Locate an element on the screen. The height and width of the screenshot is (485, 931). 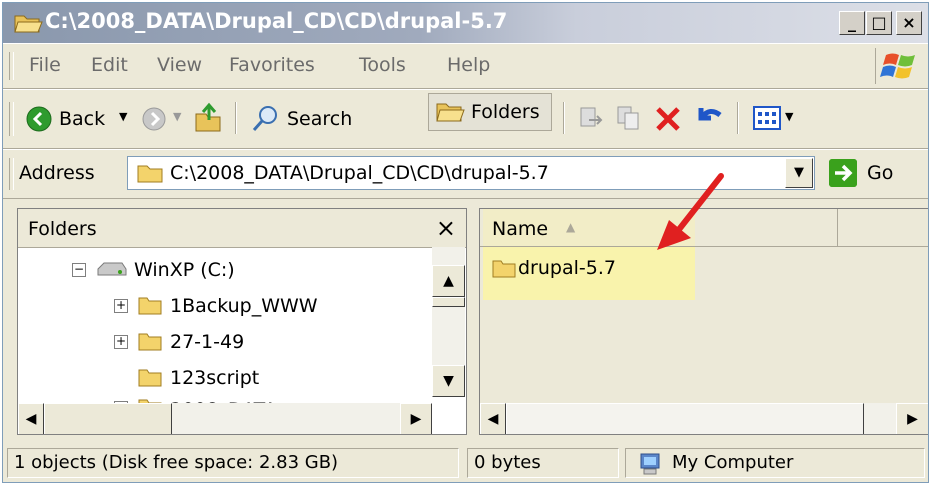
tree-item-label: 27-1-49 is located at coordinates (207, 342).